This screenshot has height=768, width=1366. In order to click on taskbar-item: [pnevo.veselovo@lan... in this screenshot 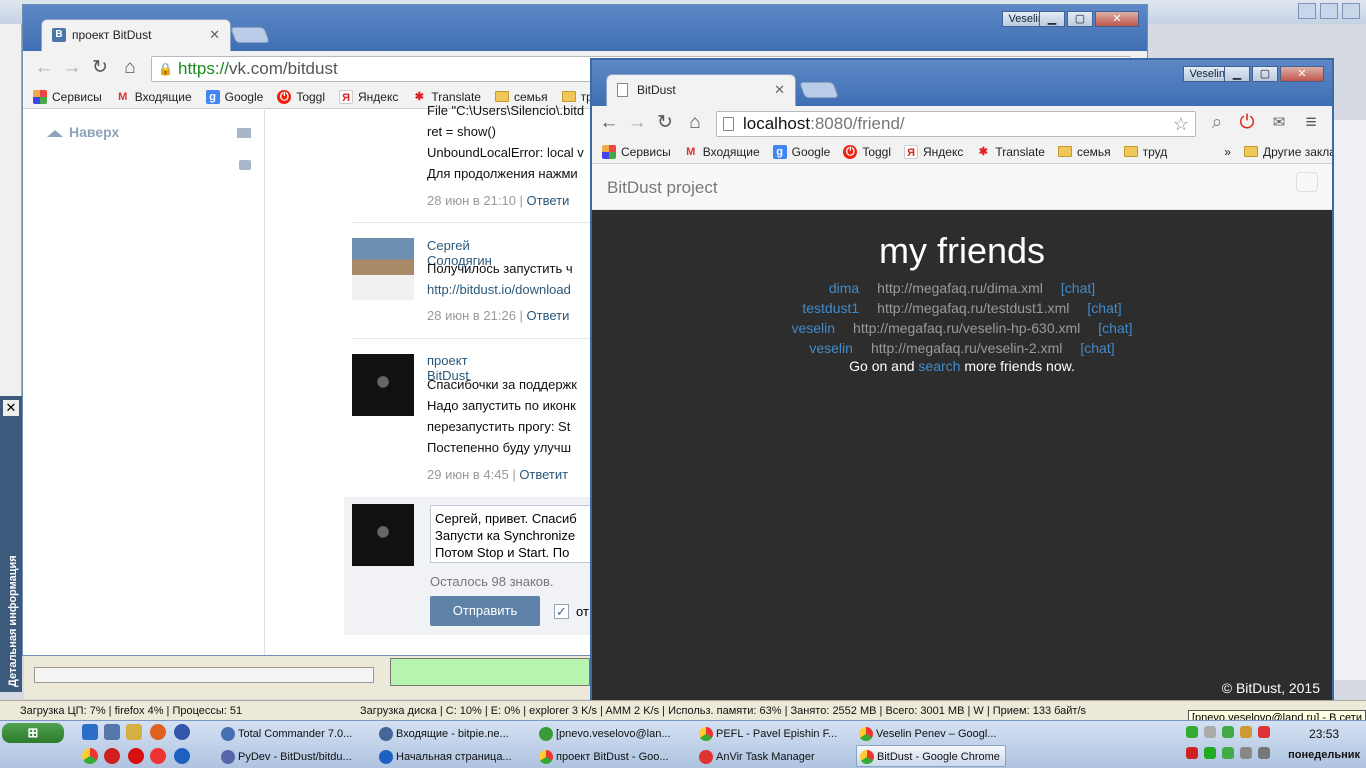, I will do `click(611, 734)`.